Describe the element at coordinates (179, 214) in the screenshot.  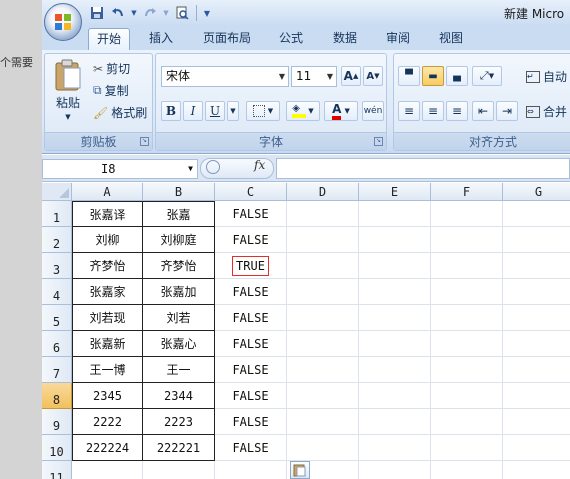
I see `cell-b1: 张嘉` at that location.